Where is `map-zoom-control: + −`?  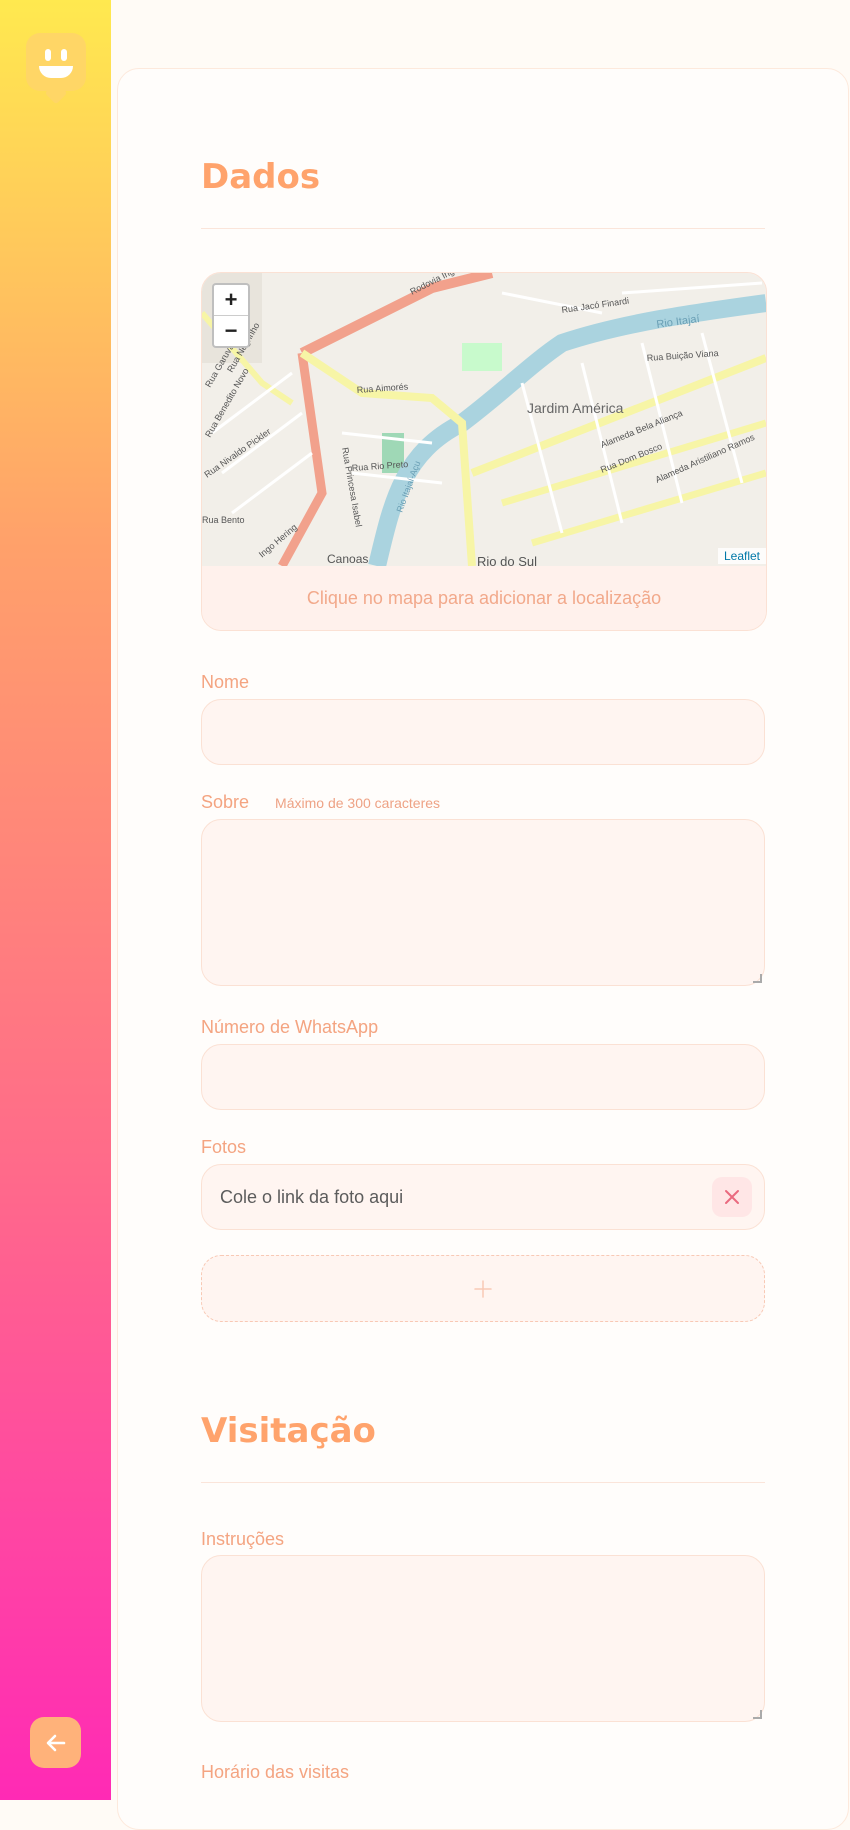
map-zoom-control: + − is located at coordinates (231, 315).